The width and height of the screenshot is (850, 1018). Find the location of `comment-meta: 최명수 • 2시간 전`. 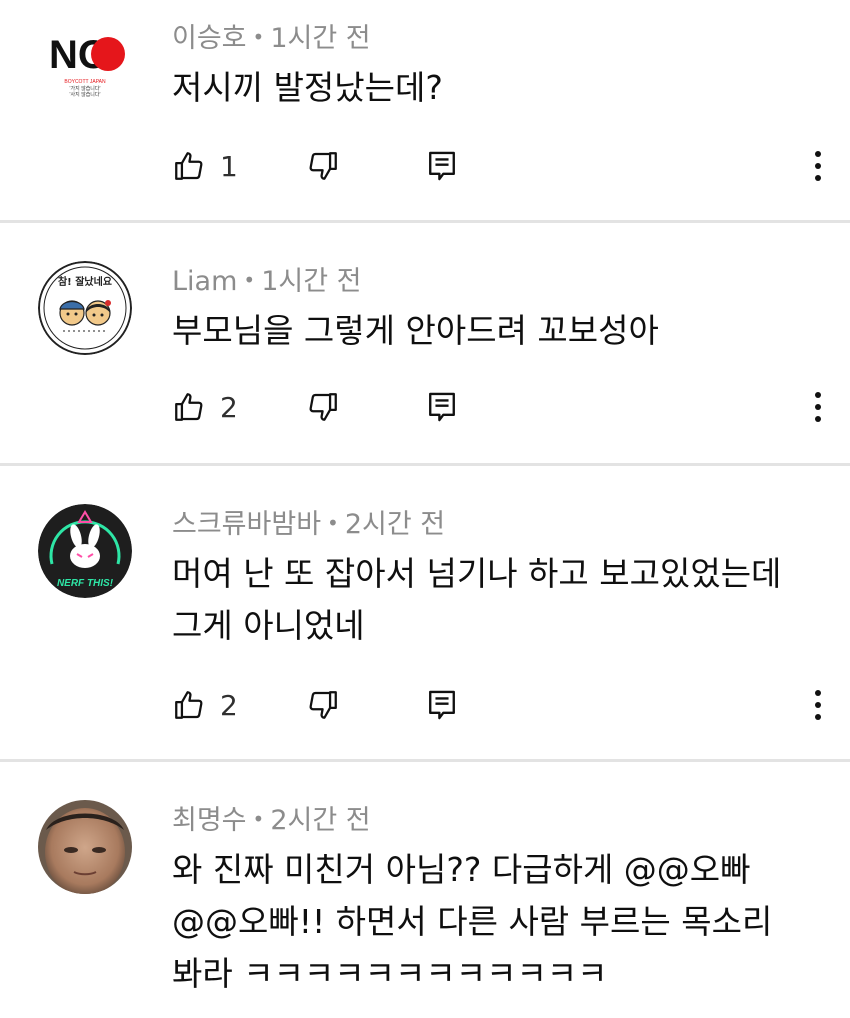

comment-meta: 최명수 • 2시간 전 is located at coordinates (271, 820).